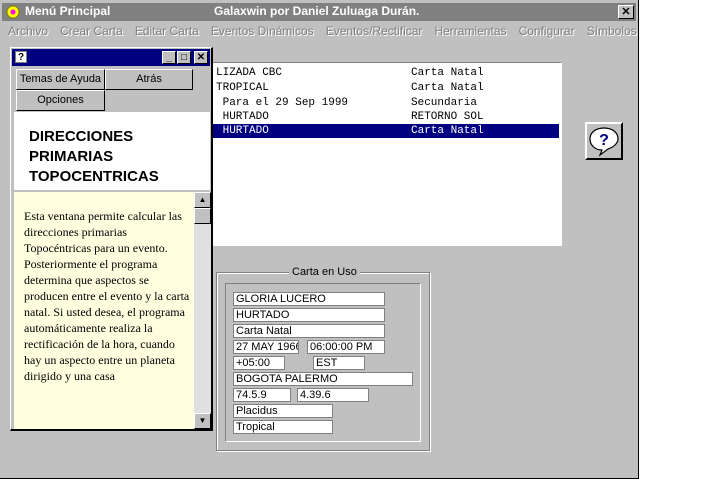 This screenshot has width=723, height=489. What do you see at coordinates (339, 363) in the screenshot?
I see `zona-nombre-field: EST` at bounding box center [339, 363].